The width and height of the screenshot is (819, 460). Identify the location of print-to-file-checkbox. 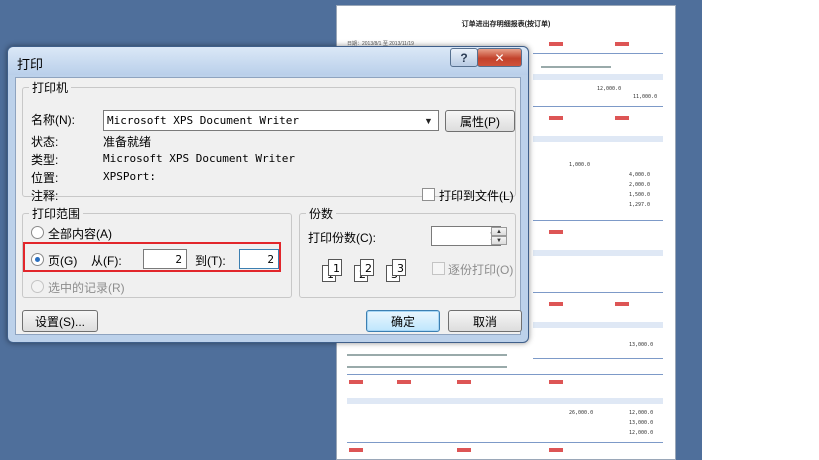
(428, 194).